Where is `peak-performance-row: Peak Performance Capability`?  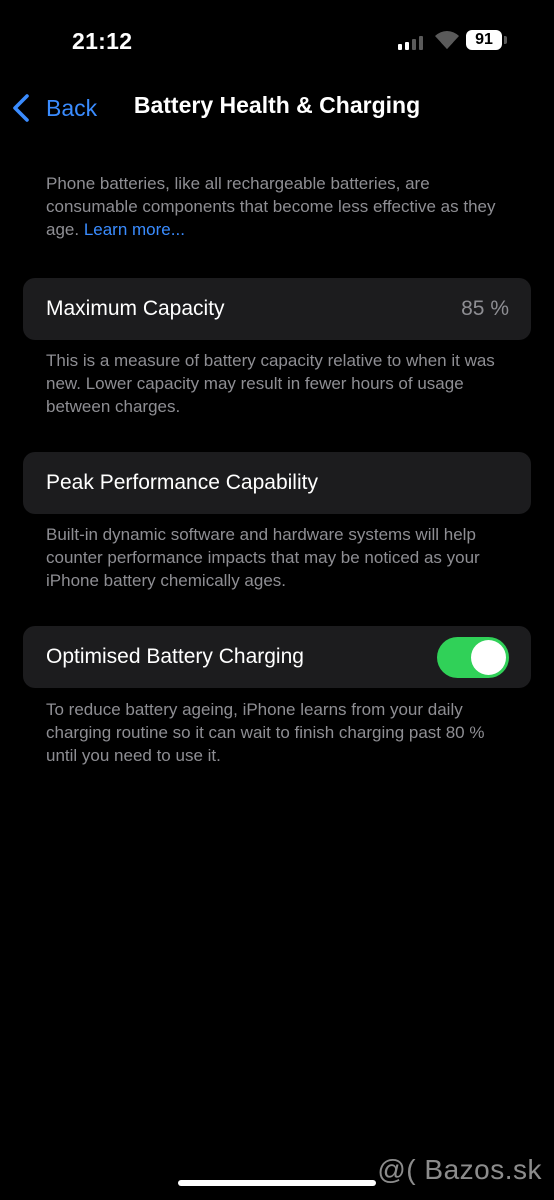 peak-performance-row: Peak Performance Capability is located at coordinates (277, 483).